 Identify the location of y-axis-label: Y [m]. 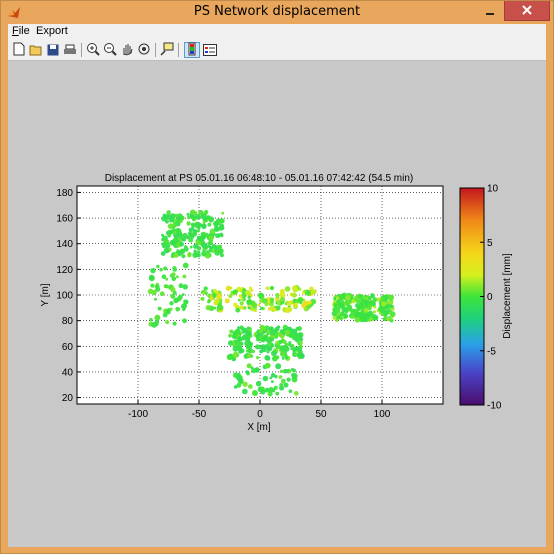
(45, 294).